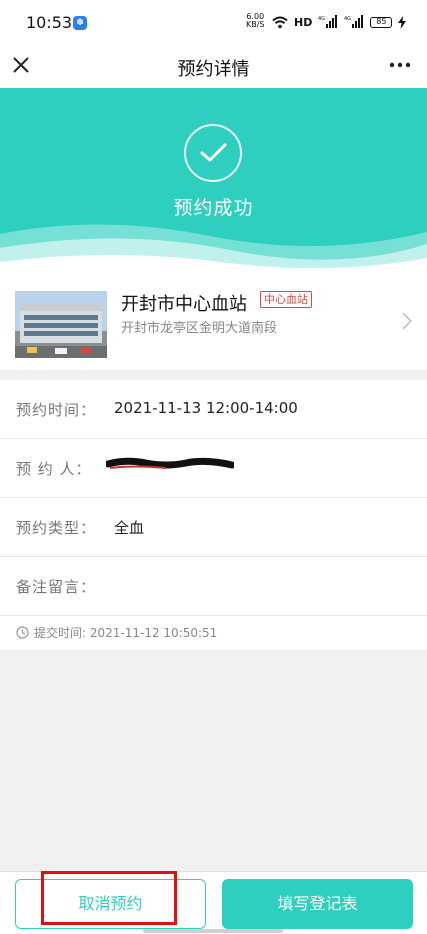 The height and width of the screenshot is (934, 427). I want to click on detail-row-remark: 备注留言：, so click(213, 586).